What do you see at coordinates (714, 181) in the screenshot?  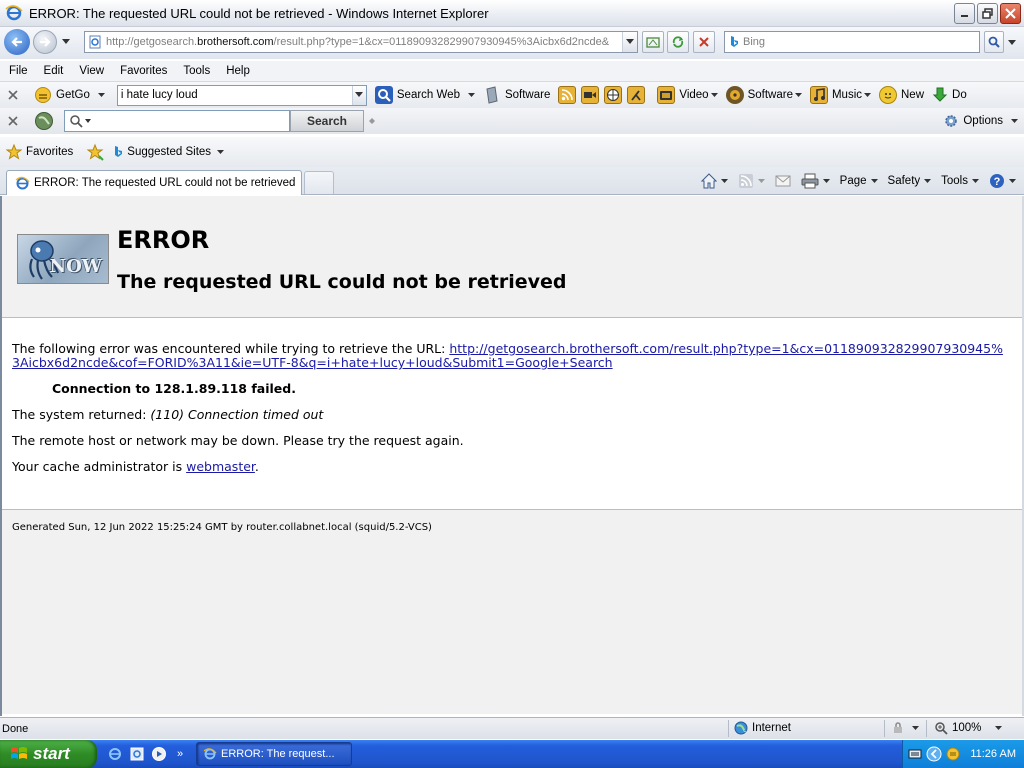 I see `home-button` at bounding box center [714, 181].